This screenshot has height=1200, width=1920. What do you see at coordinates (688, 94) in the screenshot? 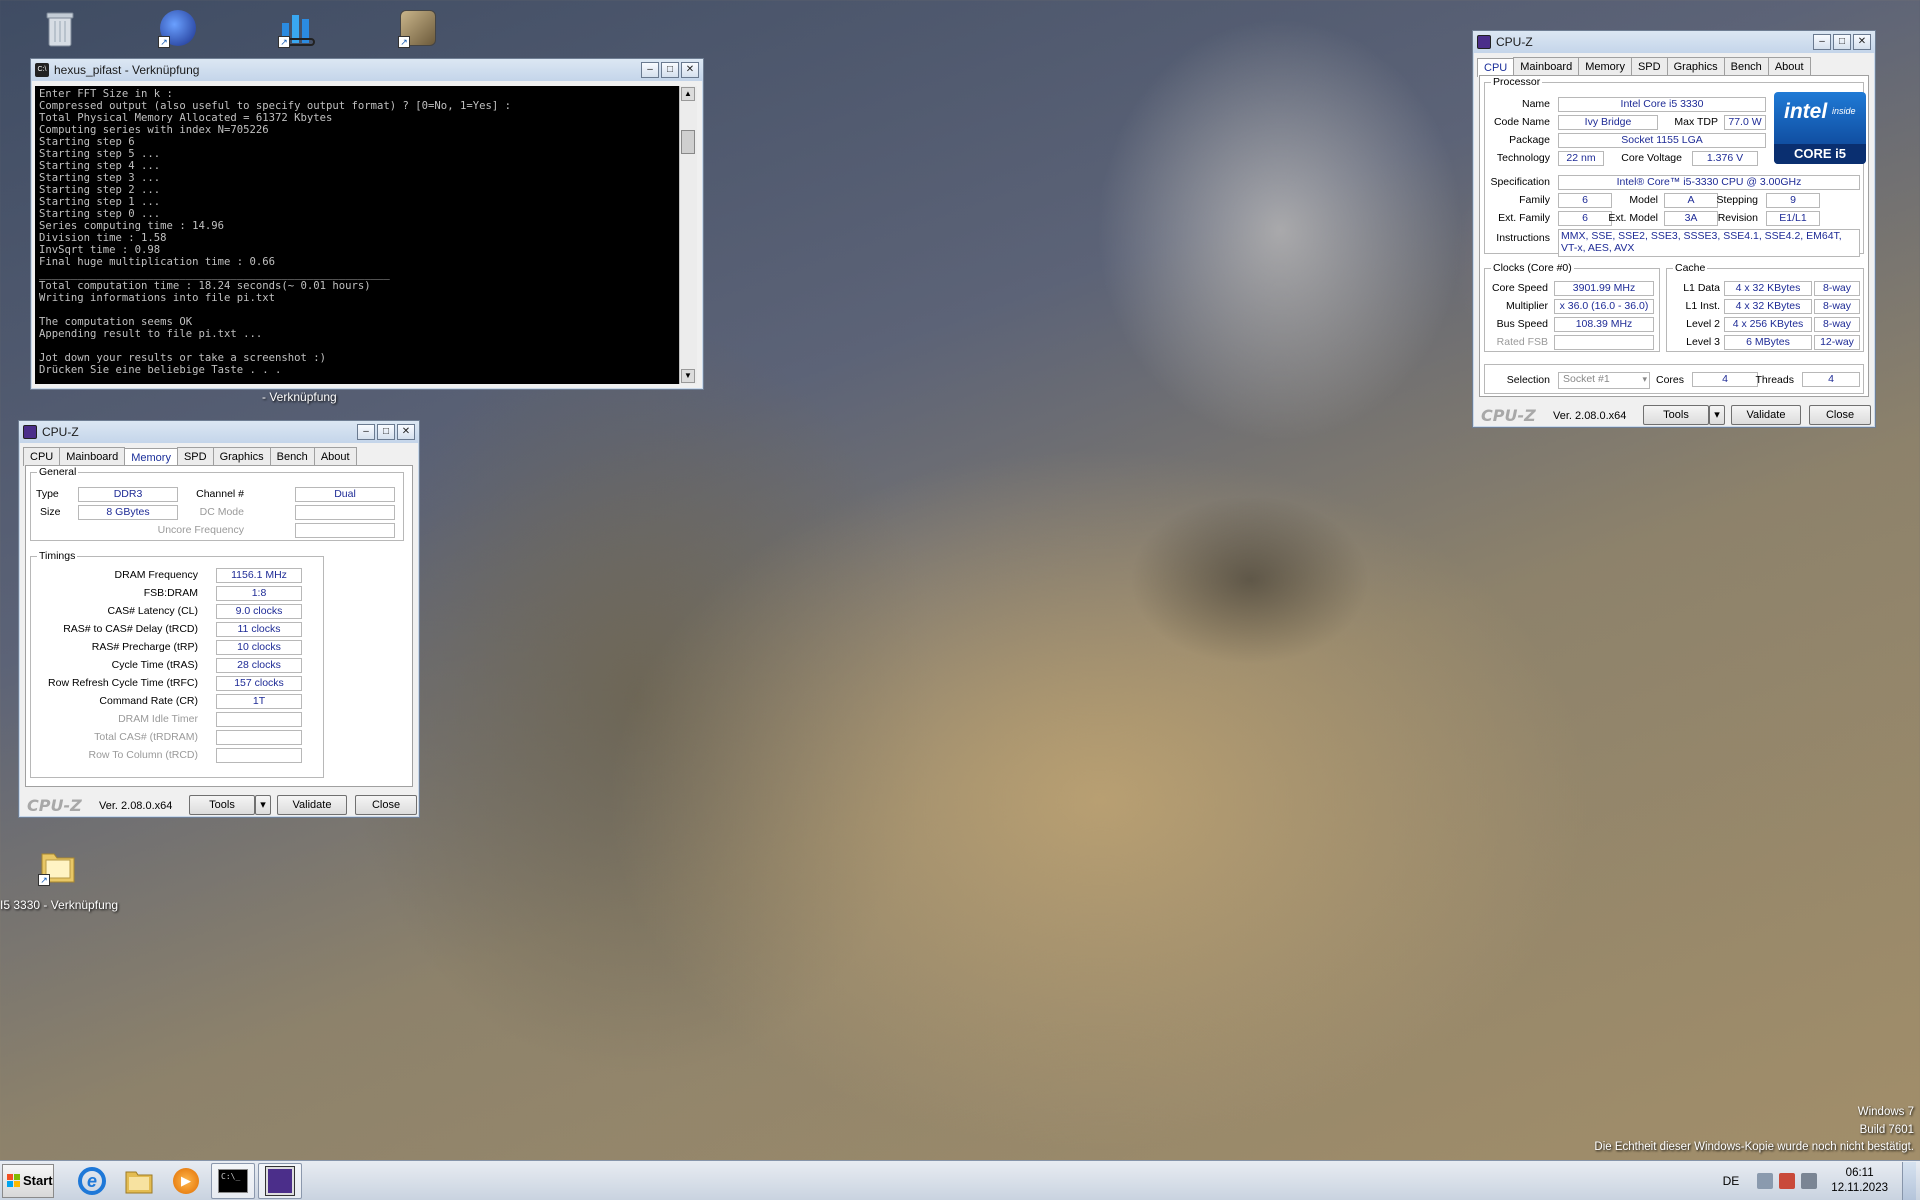
I see `scroll-up-button: ▲` at bounding box center [688, 94].